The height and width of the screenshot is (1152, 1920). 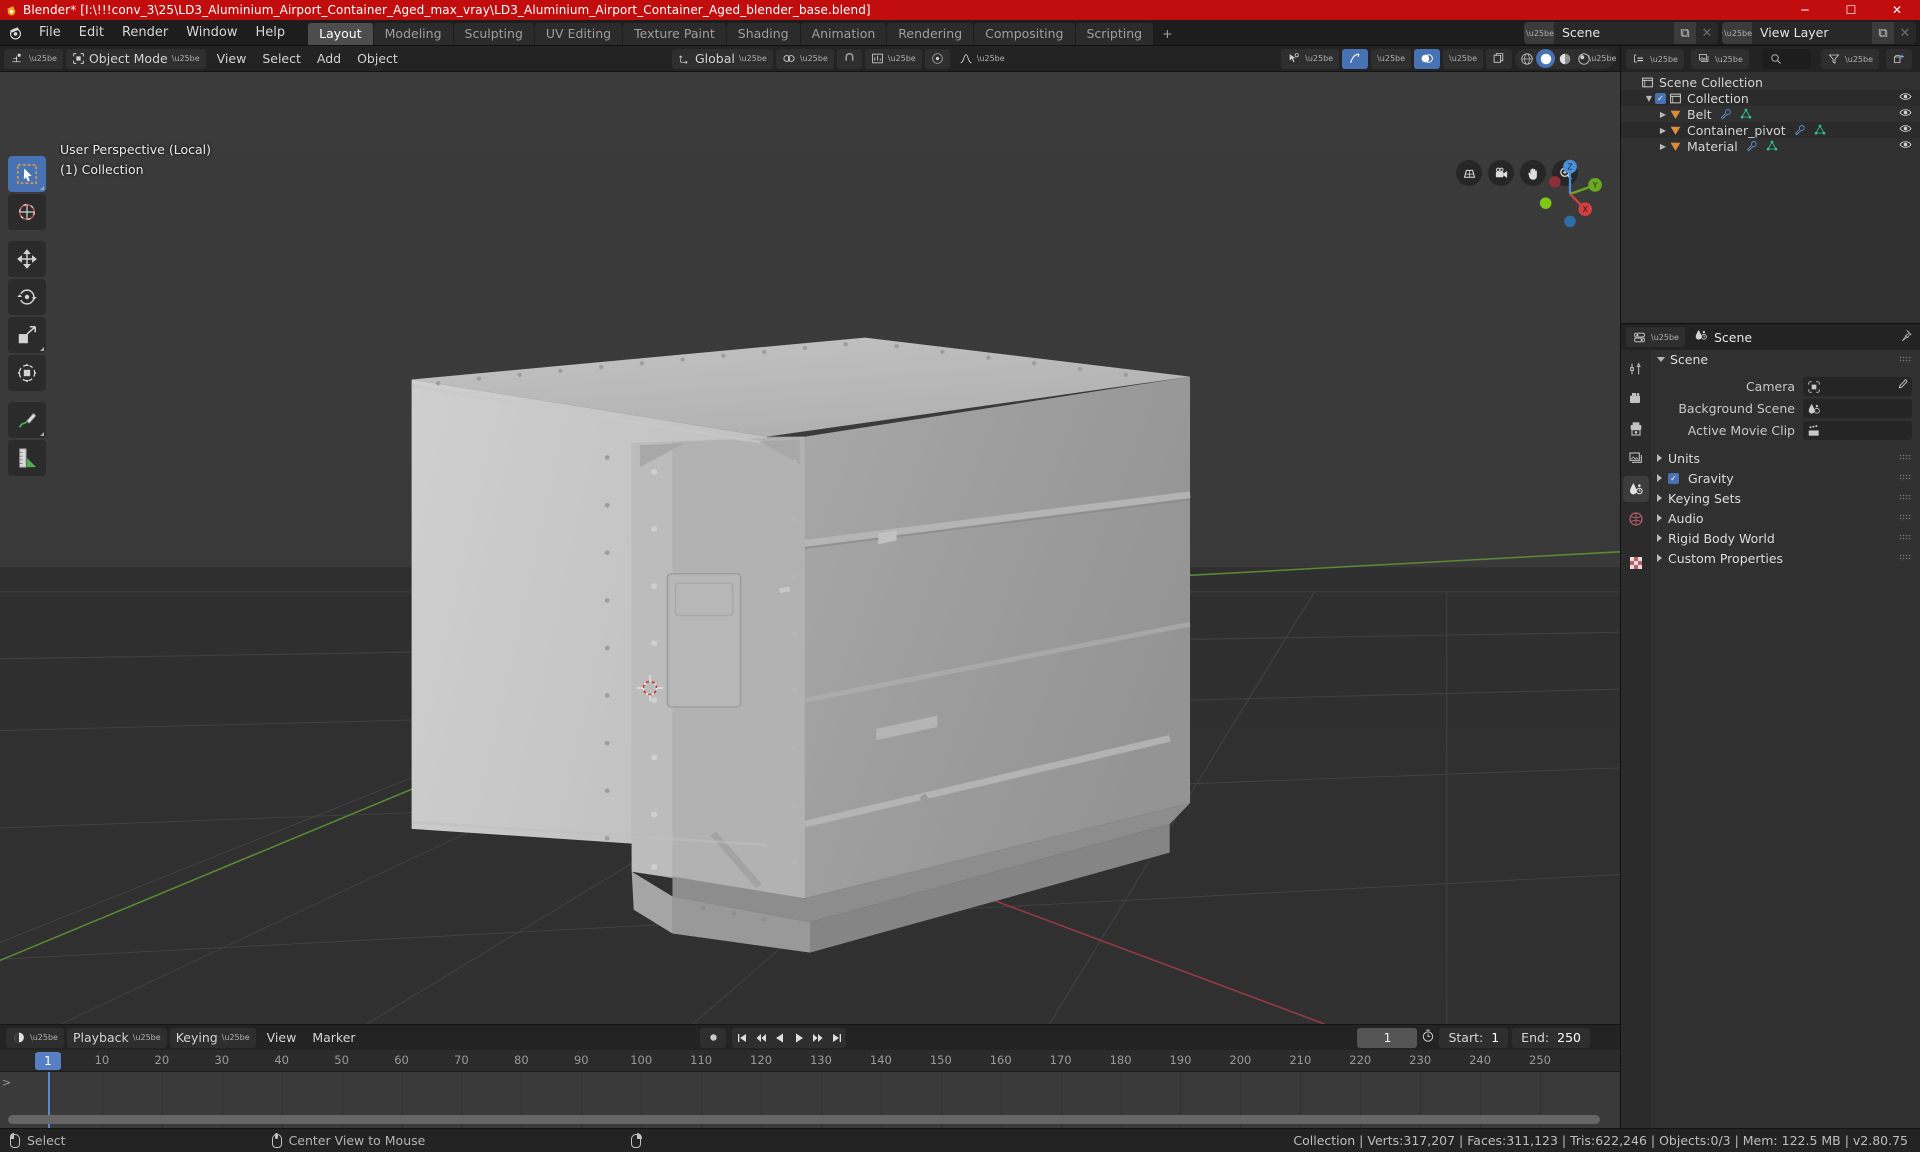 I want to click on measure-tool, so click(x=27, y=458).